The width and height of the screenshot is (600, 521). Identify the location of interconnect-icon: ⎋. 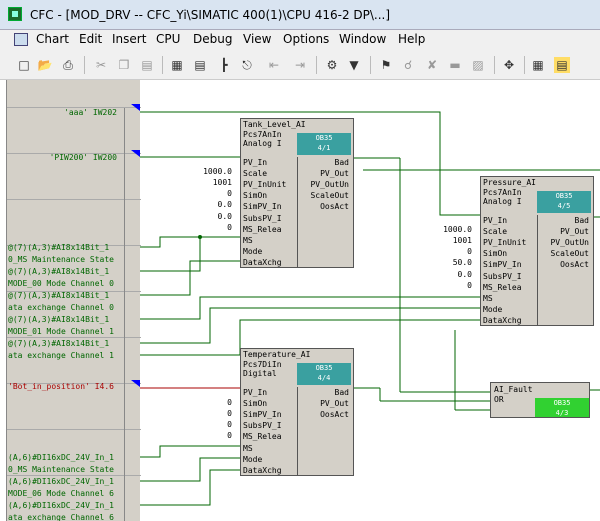
(247, 65).